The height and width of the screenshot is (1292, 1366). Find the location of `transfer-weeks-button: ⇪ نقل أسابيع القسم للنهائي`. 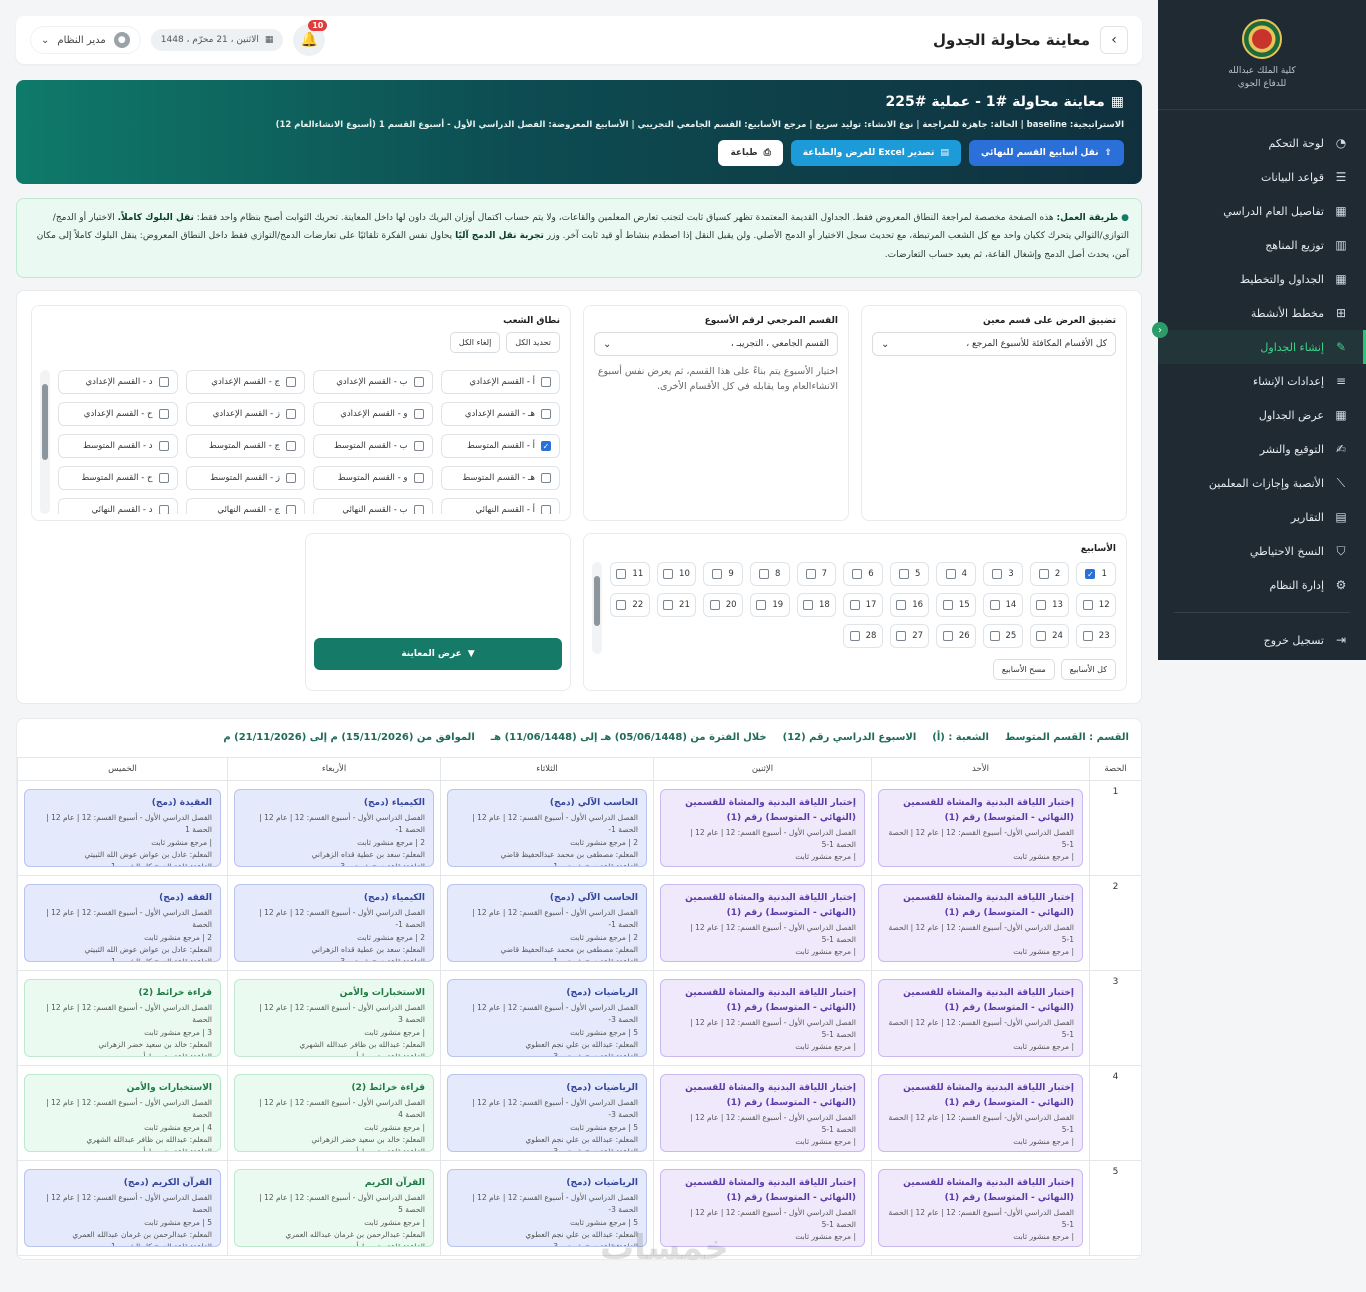

transfer-weeks-button: ⇪ نقل أسابيع القسم للنهائي is located at coordinates (1046, 153).